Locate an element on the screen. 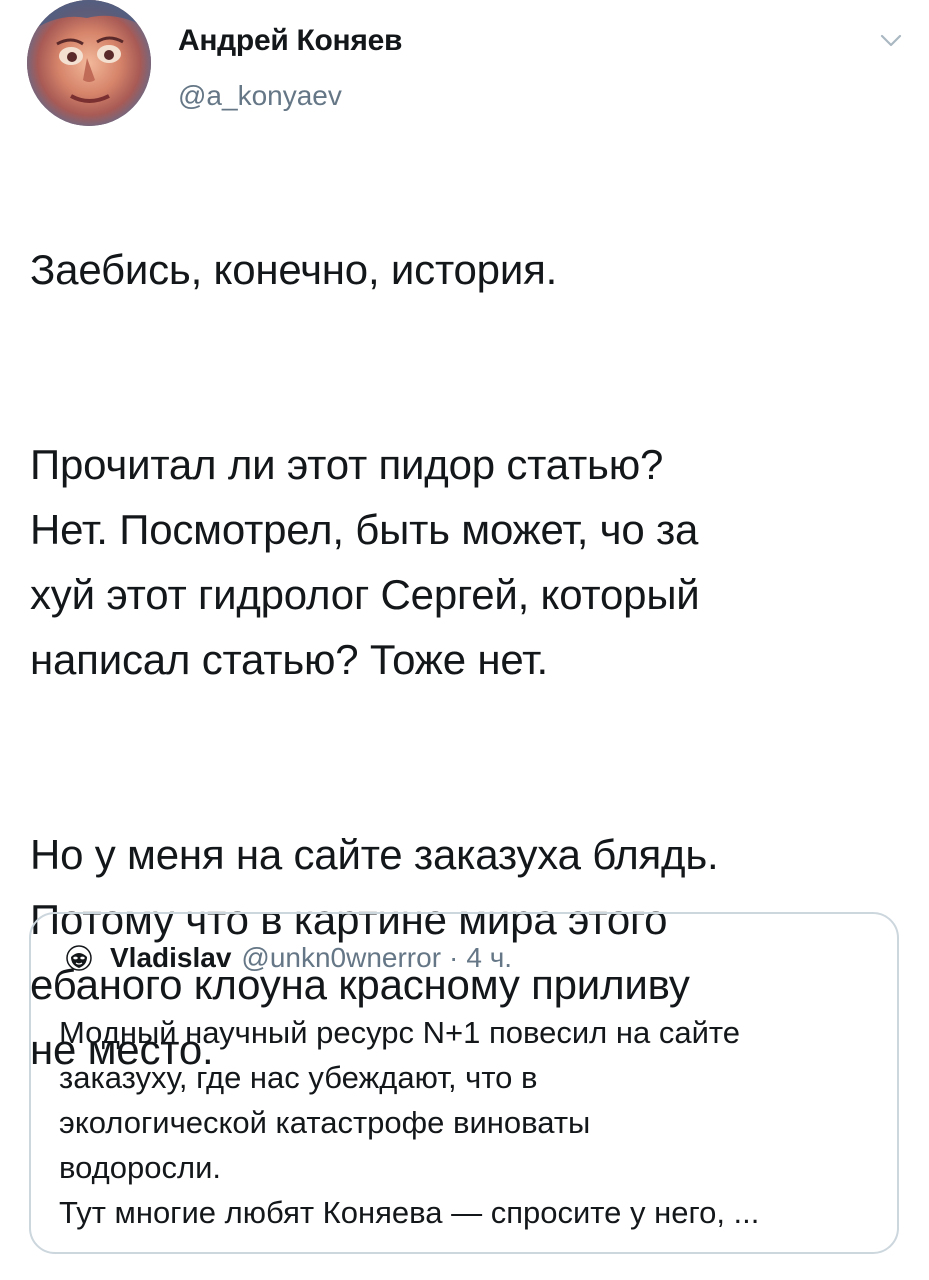  anonymous-mask-icon is located at coordinates (79, 958).